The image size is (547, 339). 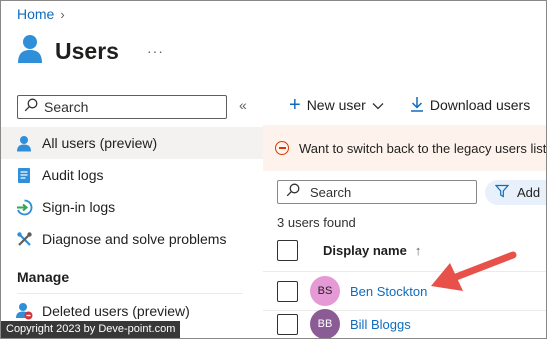 What do you see at coordinates (66, 107) in the screenshot?
I see `sidebar-search-placeholder: Search` at bounding box center [66, 107].